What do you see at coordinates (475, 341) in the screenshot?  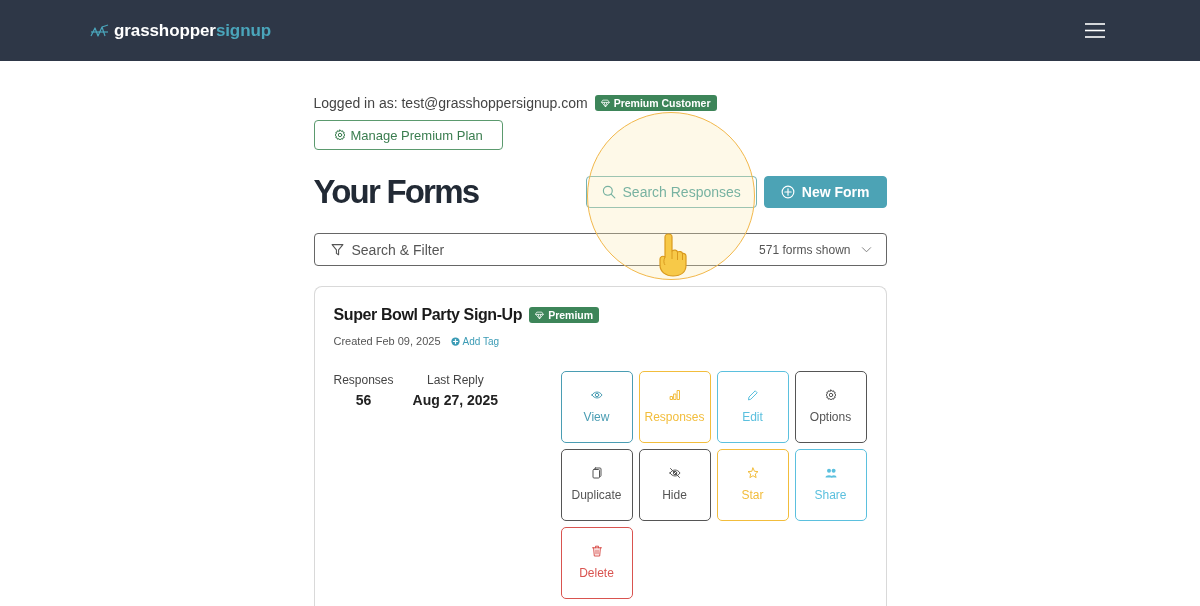 I see `add-tag-link: Add Tag` at bounding box center [475, 341].